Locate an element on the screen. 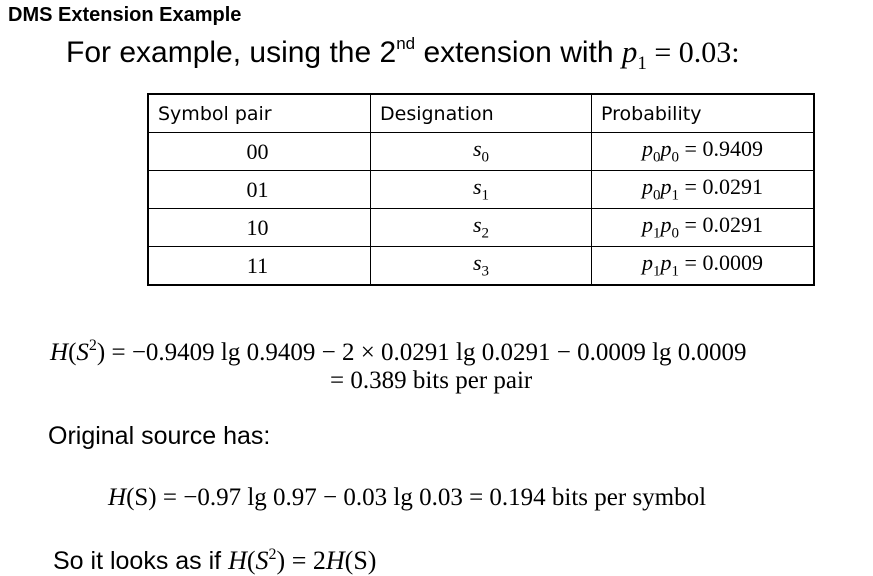 The image size is (873, 576). cell-designation: s1 is located at coordinates (481, 189).